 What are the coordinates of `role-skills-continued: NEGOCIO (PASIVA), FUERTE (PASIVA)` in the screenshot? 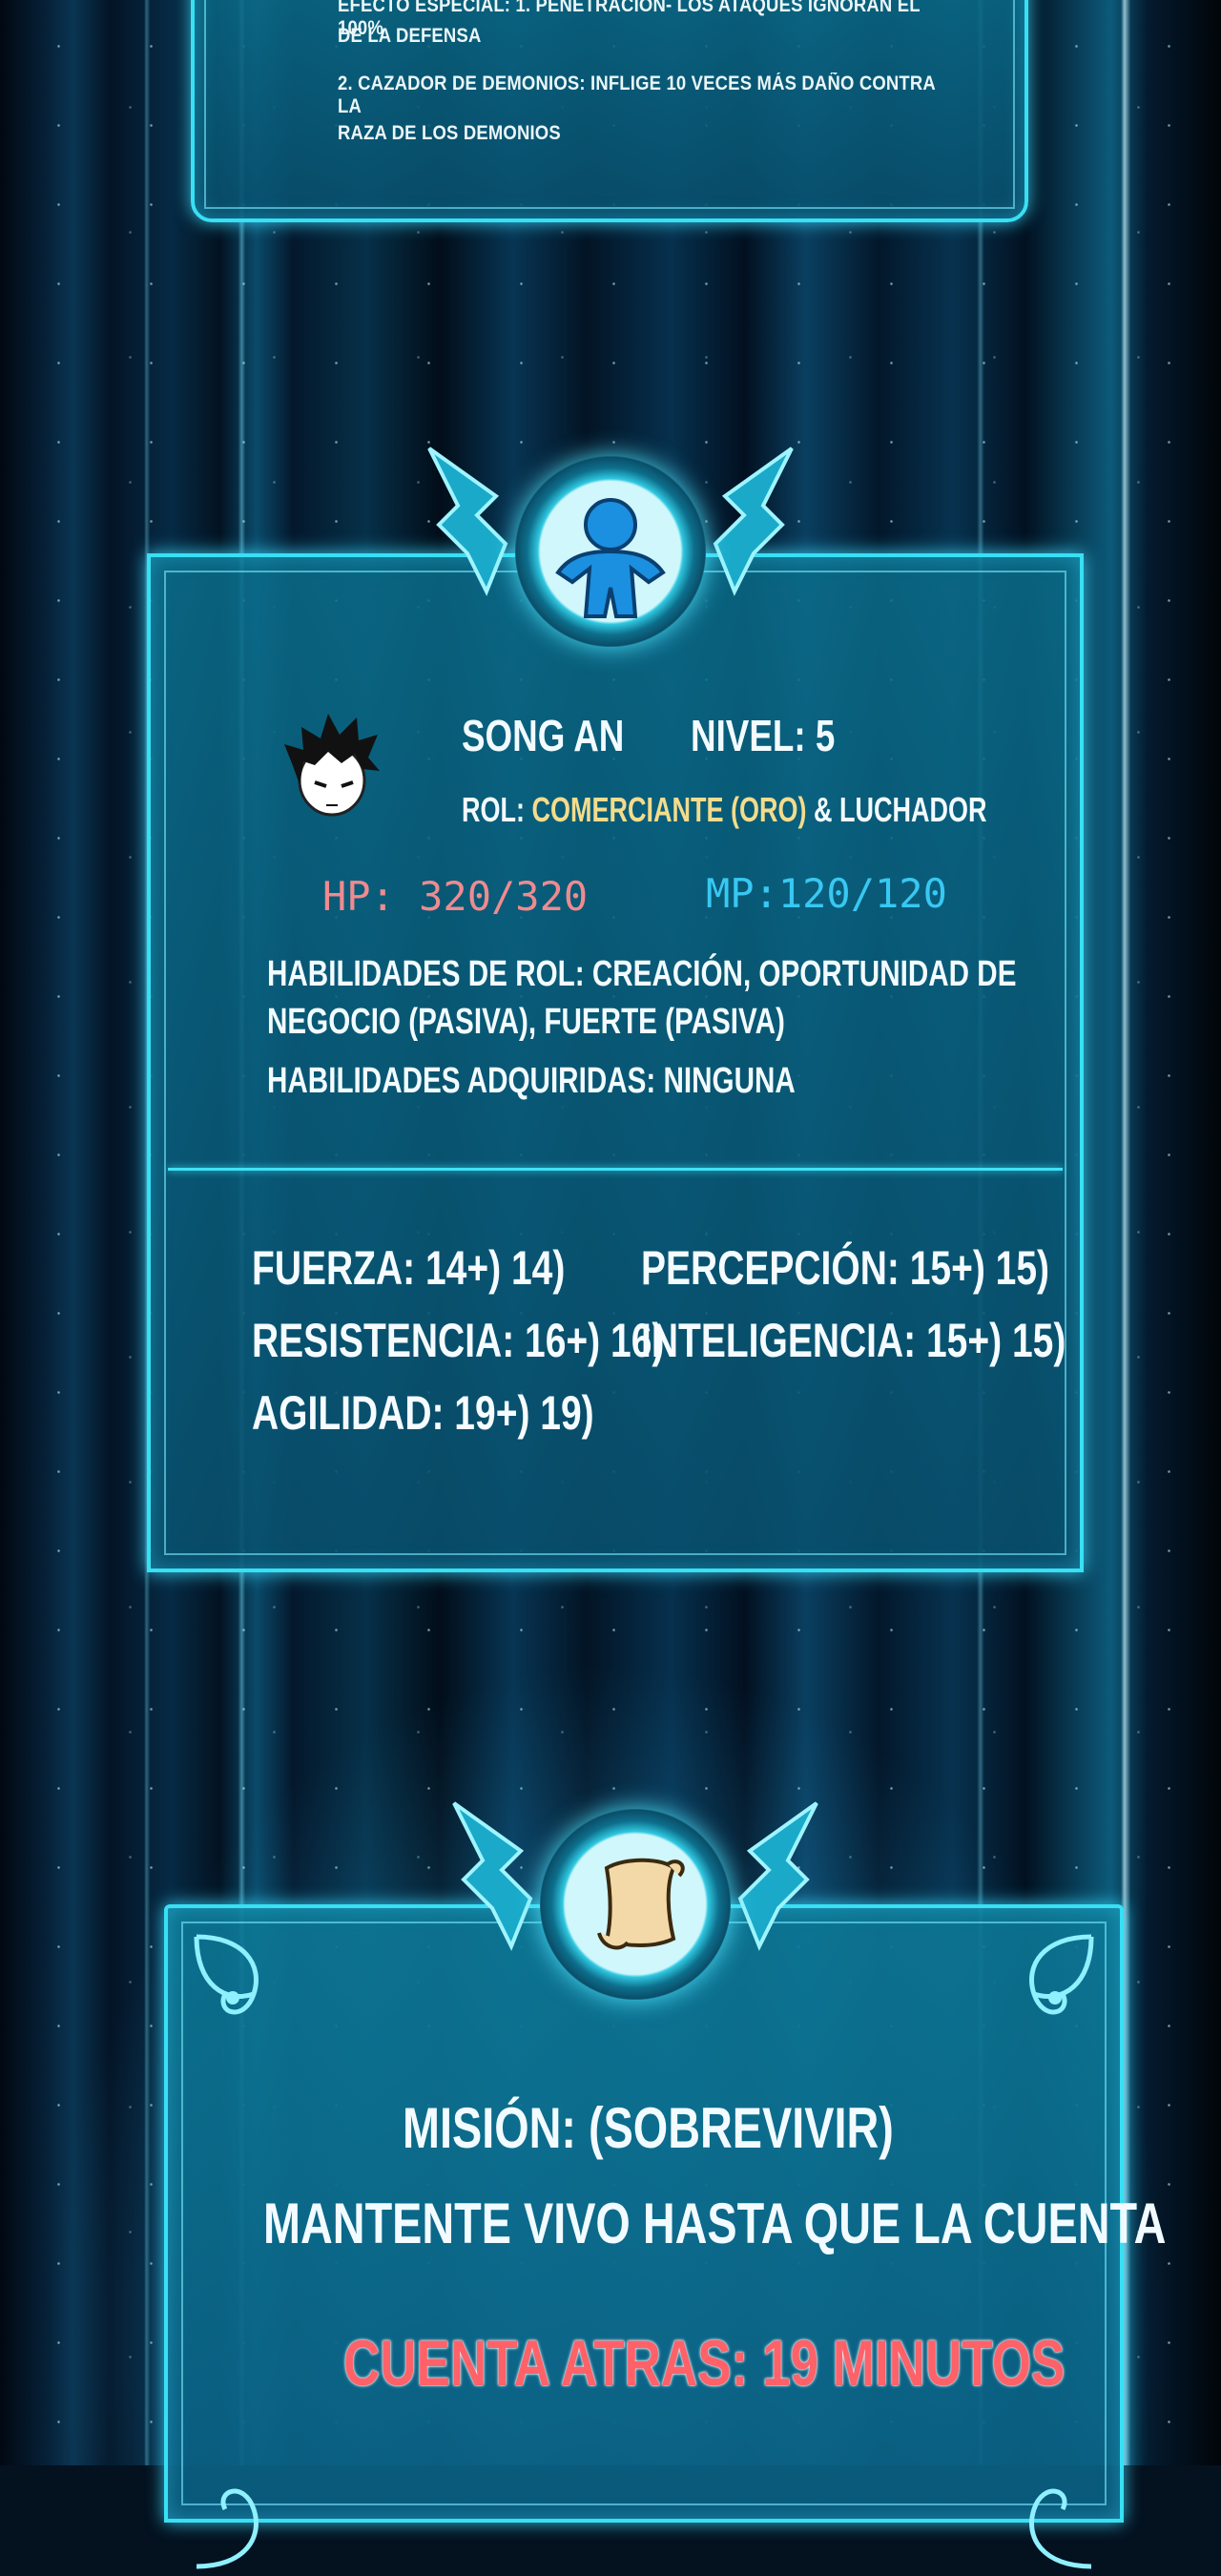 It's located at (526, 1022).